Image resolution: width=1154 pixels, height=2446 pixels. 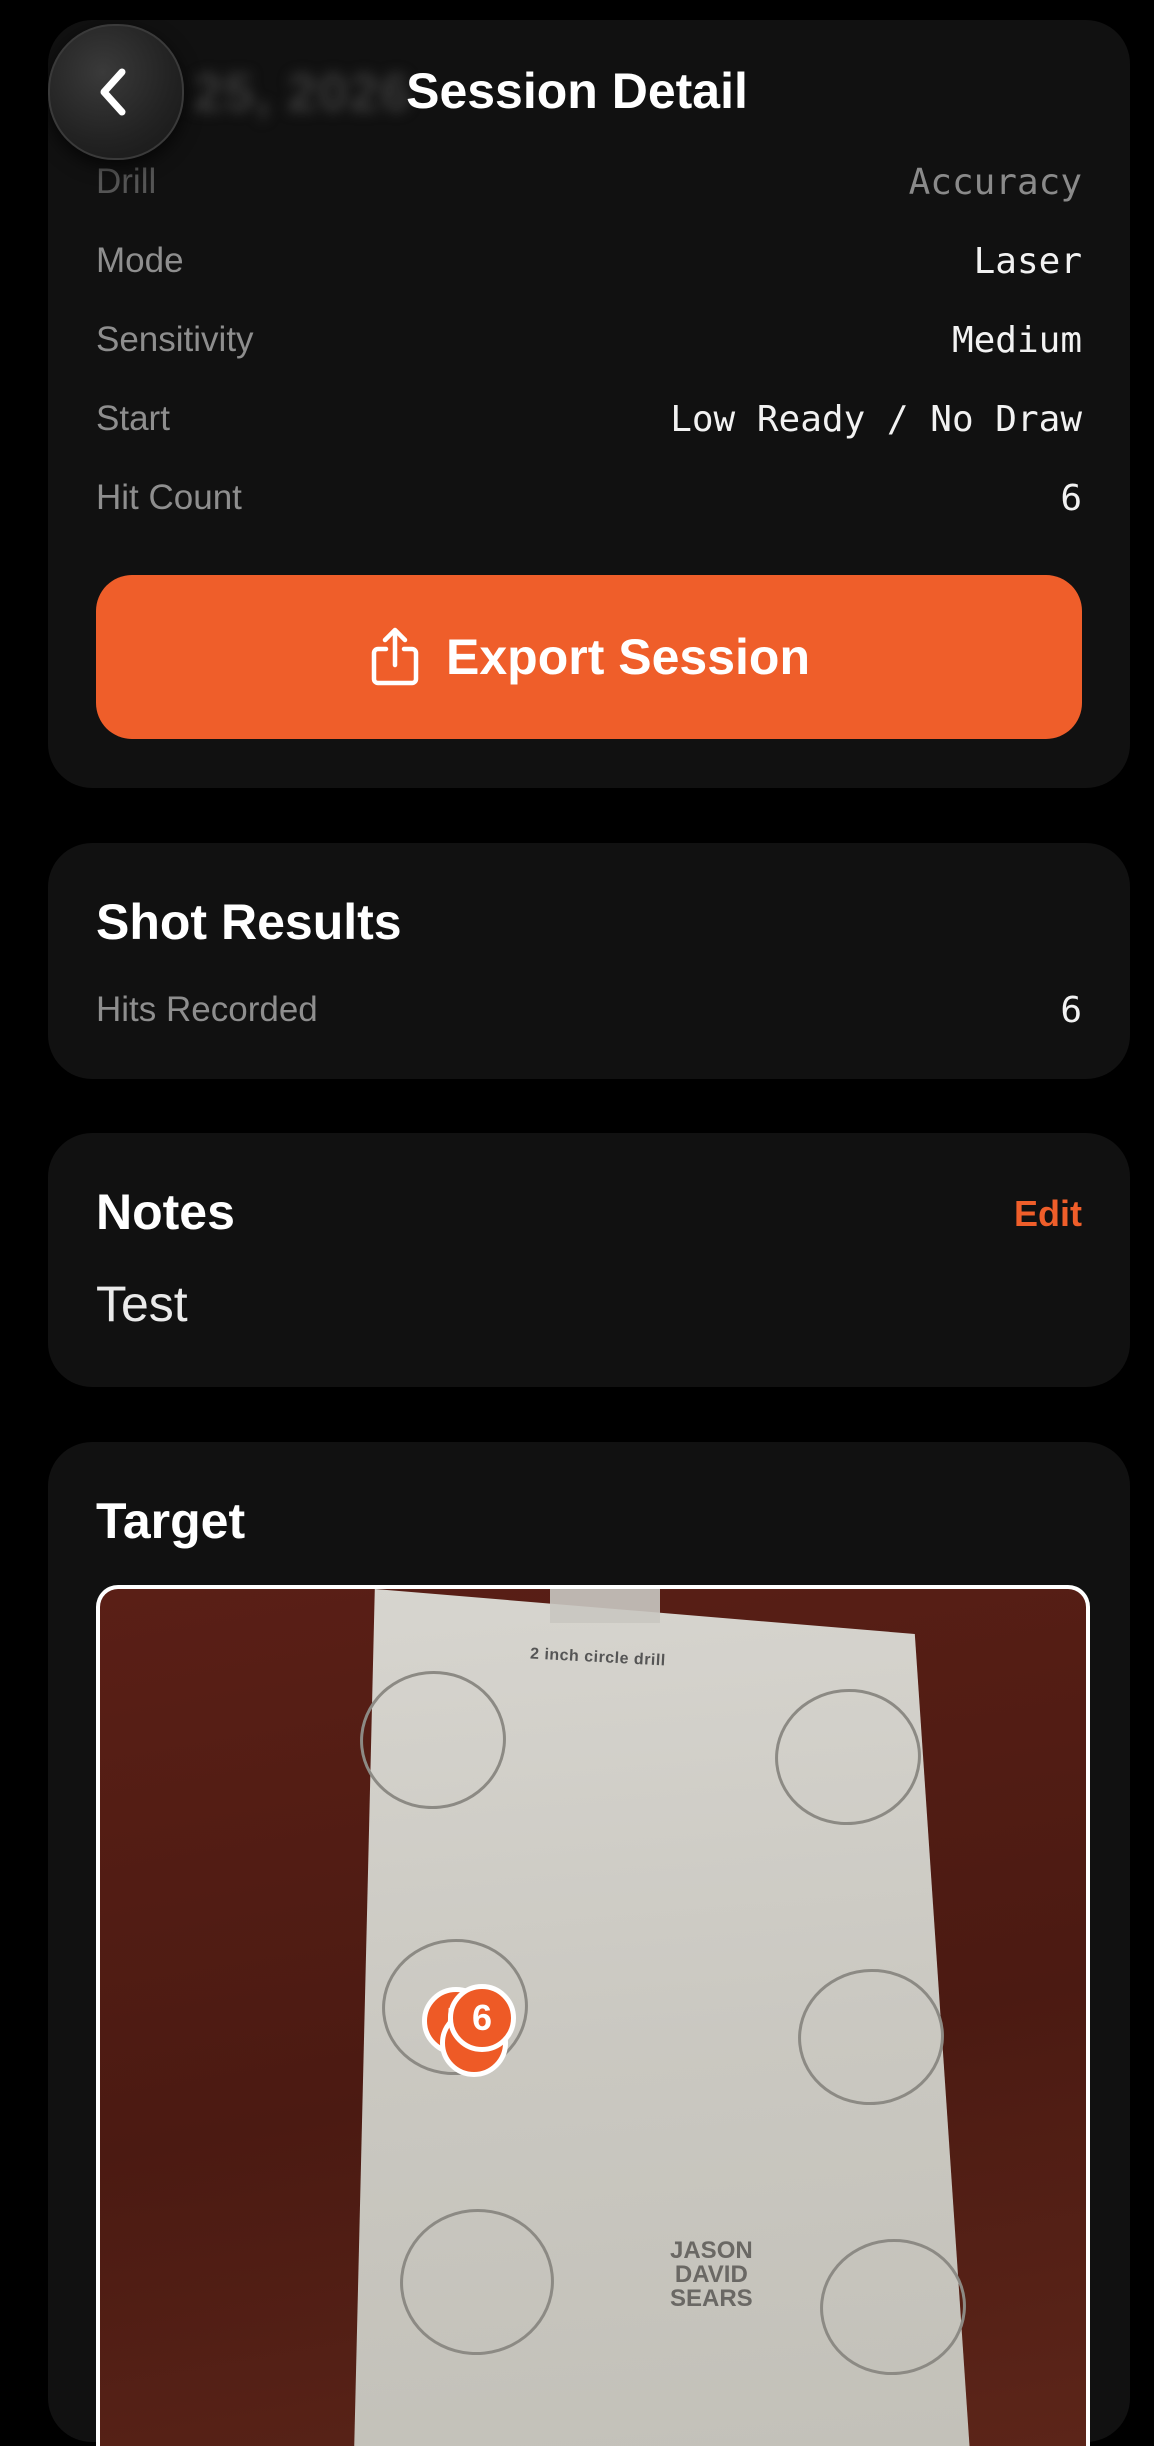 What do you see at coordinates (711, 2250) in the screenshot?
I see `logo-line: JASON` at bounding box center [711, 2250].